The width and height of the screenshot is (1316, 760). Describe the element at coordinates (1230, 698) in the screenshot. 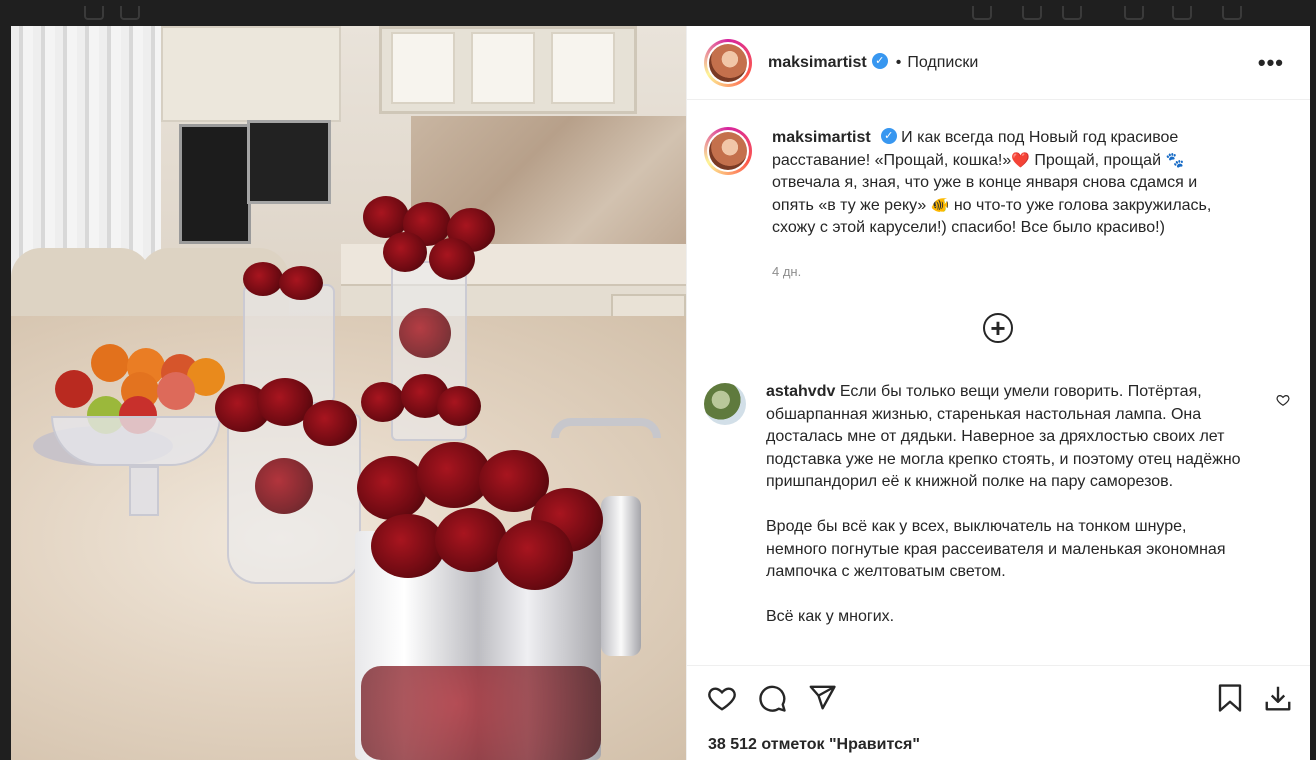

I see `bookmark-icon` at that location.